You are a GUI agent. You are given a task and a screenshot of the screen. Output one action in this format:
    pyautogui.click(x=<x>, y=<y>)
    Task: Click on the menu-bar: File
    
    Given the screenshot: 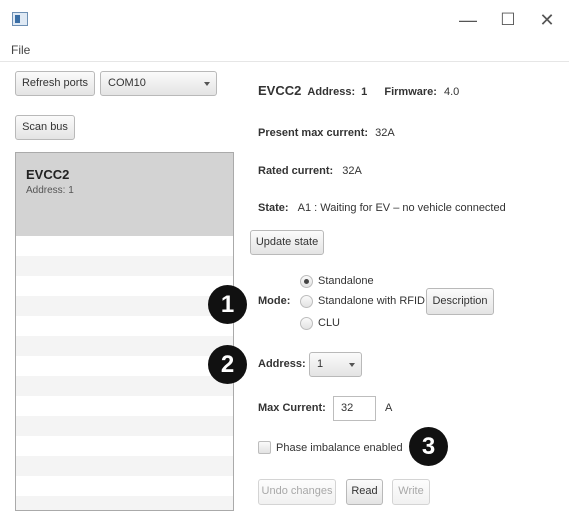 What is the action you would take?
    pyautogui.click(x=284, y=51)
    